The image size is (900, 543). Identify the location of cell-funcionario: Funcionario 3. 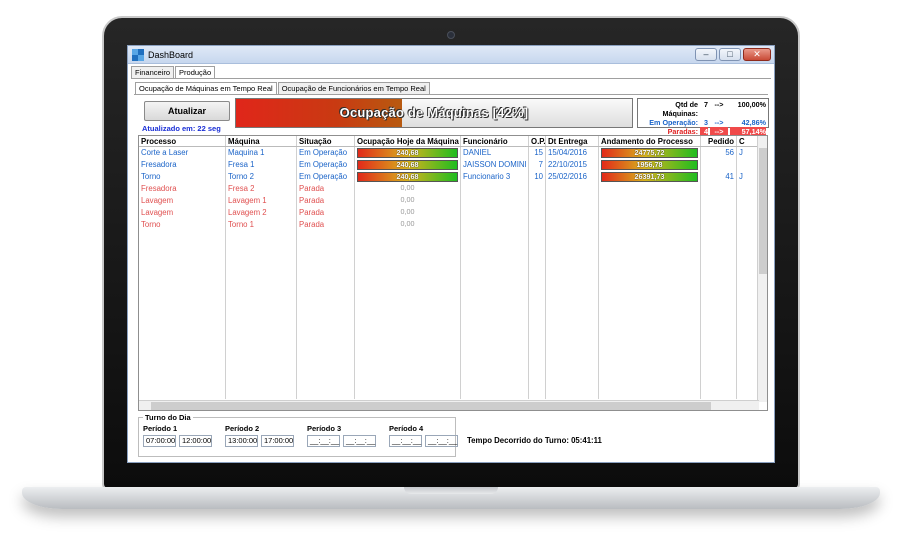
(495, 177).